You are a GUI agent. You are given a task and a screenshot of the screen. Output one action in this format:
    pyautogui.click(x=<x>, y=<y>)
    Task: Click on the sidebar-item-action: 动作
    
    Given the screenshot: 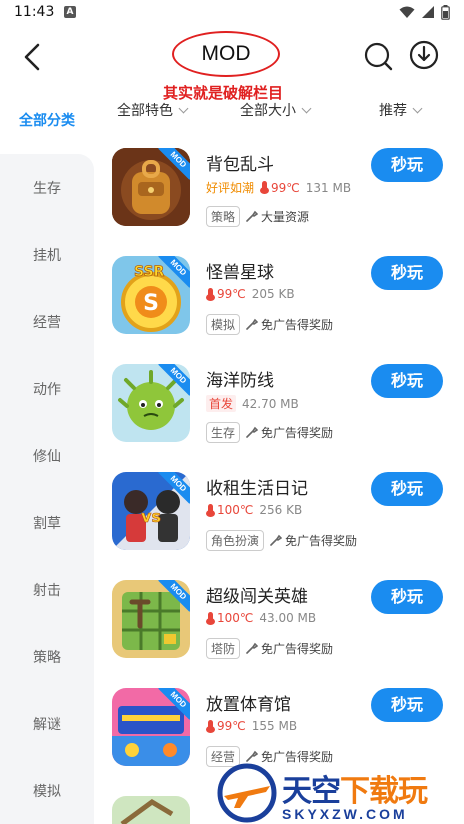 What is the action you would take?
    pyautogui.click(x=47, y=389)
    